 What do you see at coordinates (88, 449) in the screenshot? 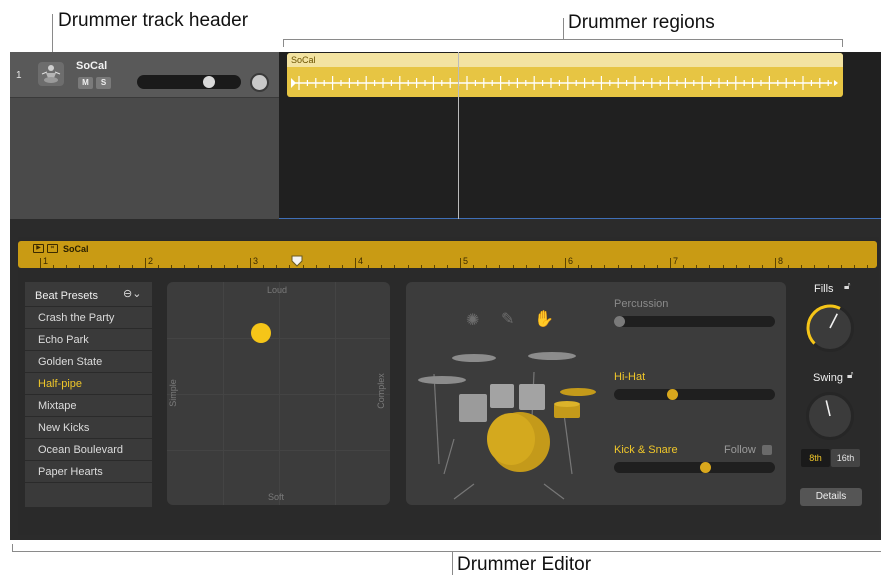
I see `preset-item: Ocean Boulevard` at bounding box center [88, 449].